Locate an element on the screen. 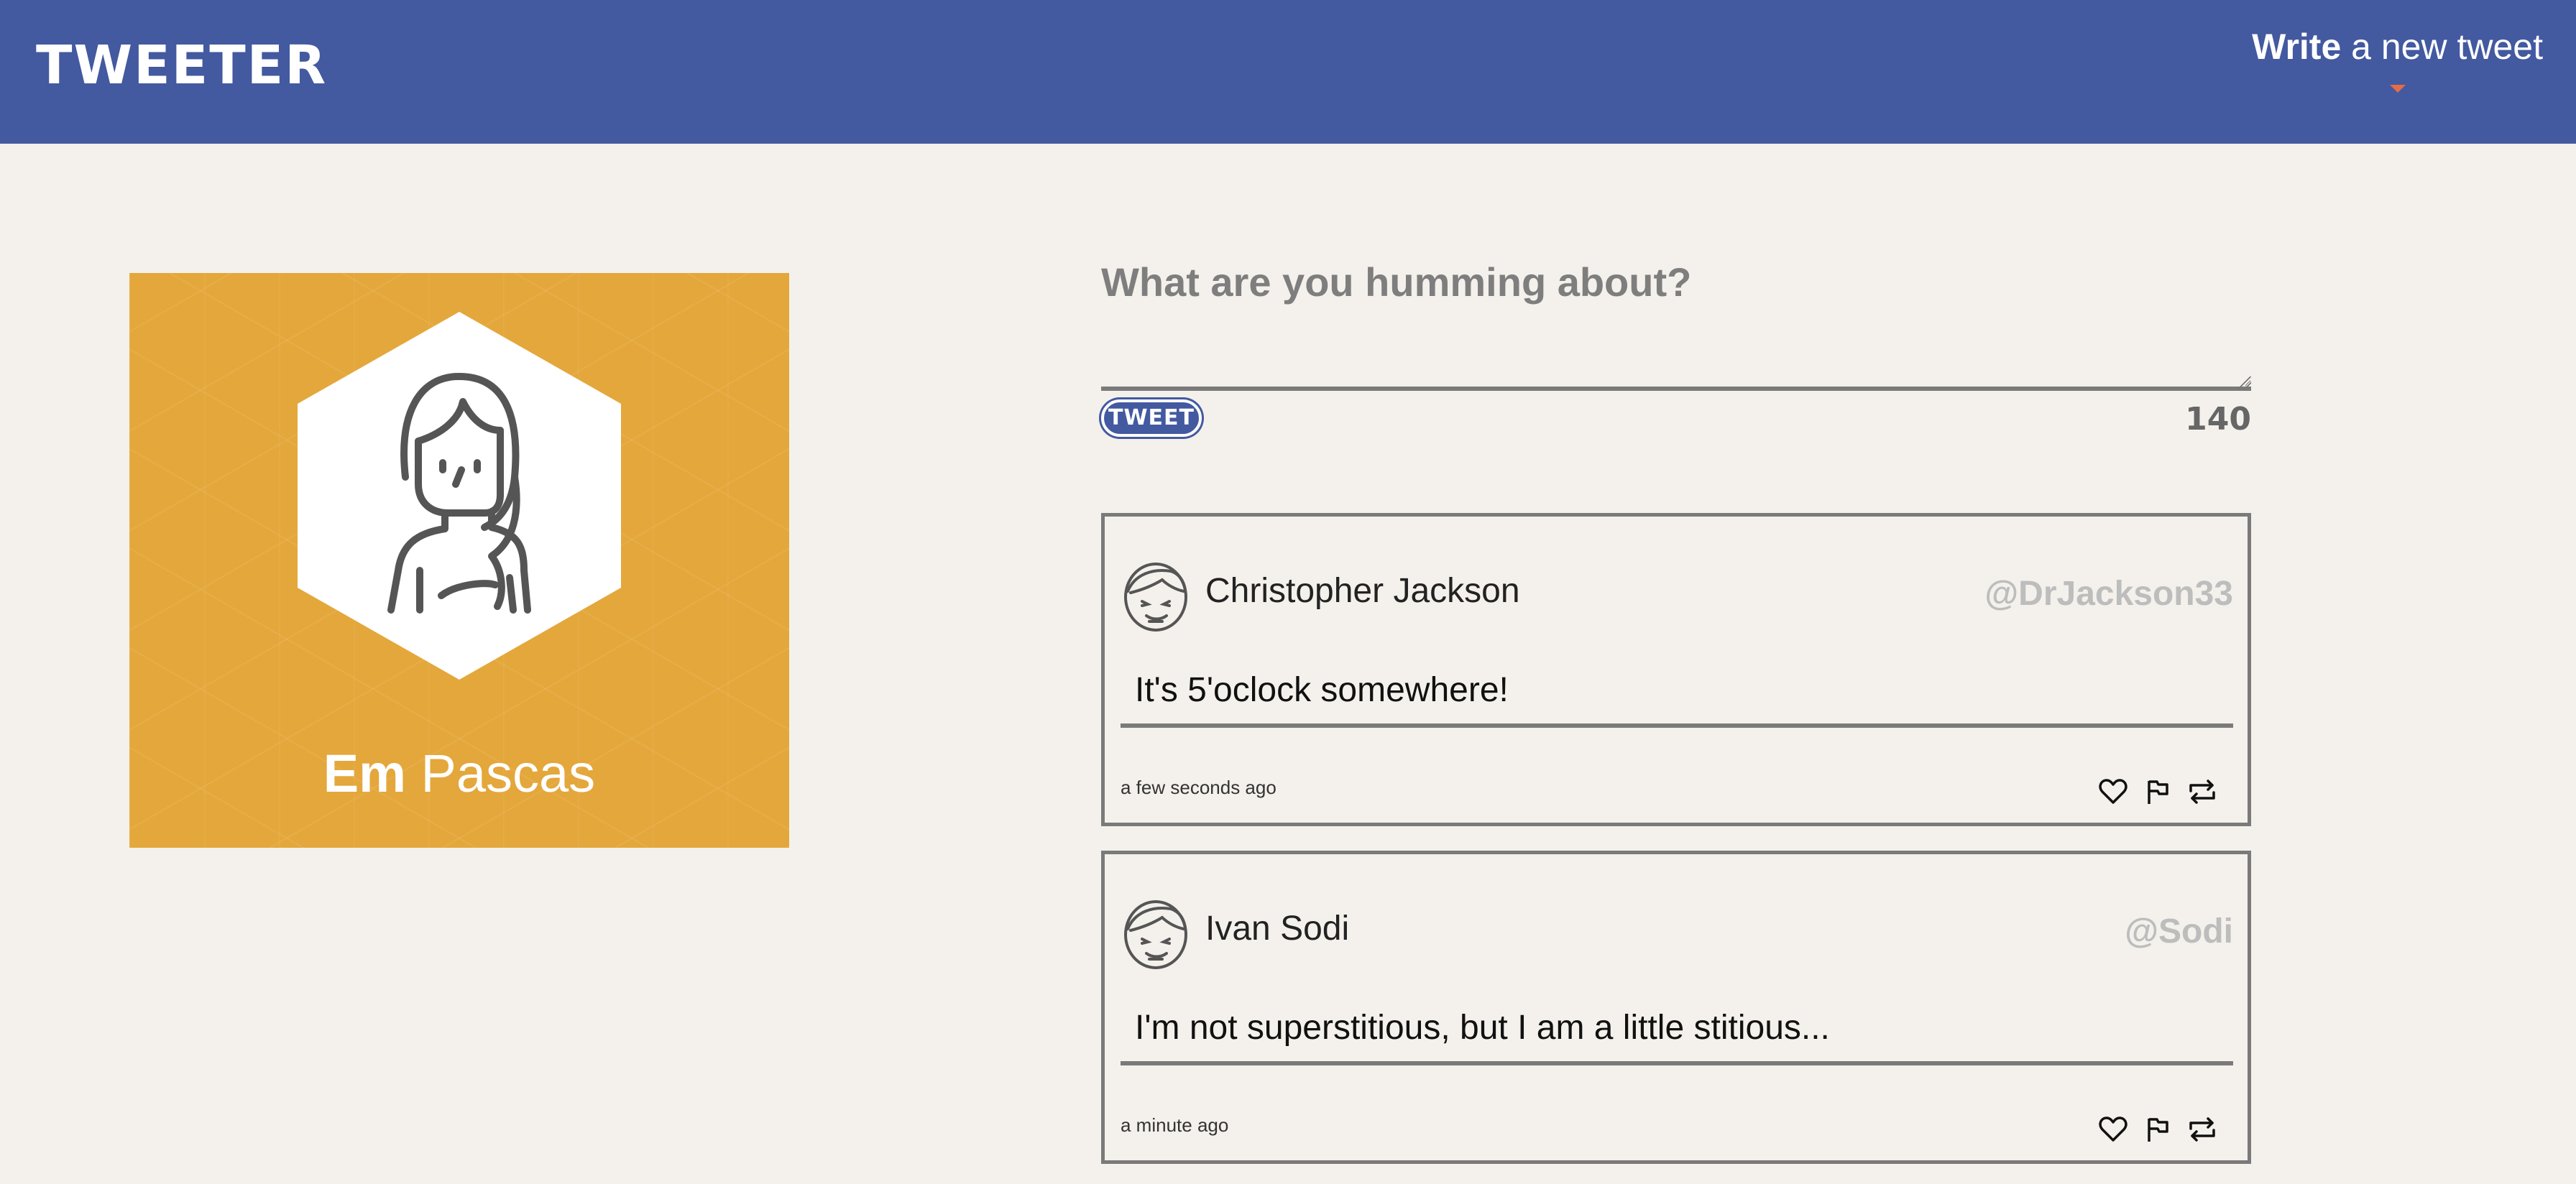 The image size is (2576, 1184). tweet-composer: TWEET 140 is located at coordinates (1676, 349).